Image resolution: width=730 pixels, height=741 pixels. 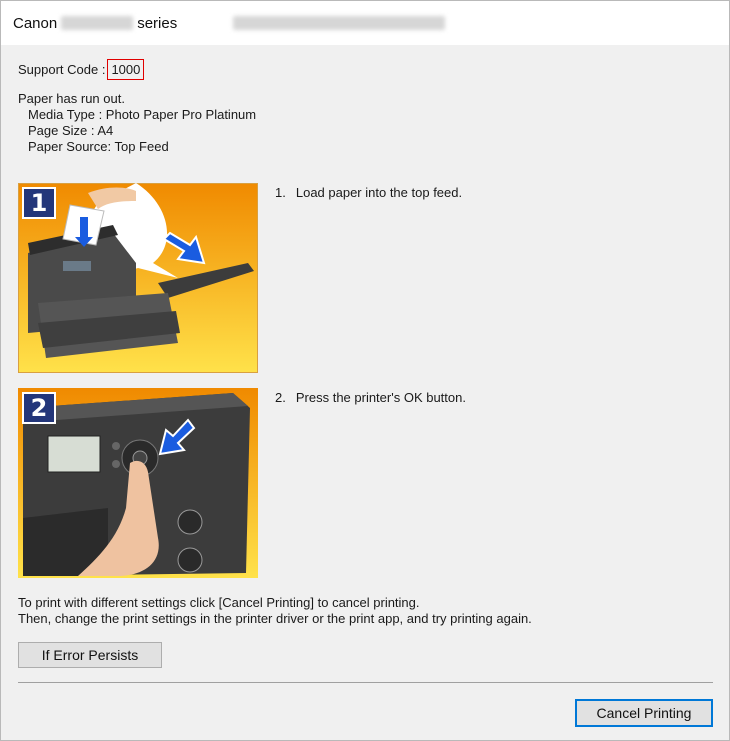 I want to click on step-2-text-row: 2. Press the printer's OK button., so click(x=370, y=397).